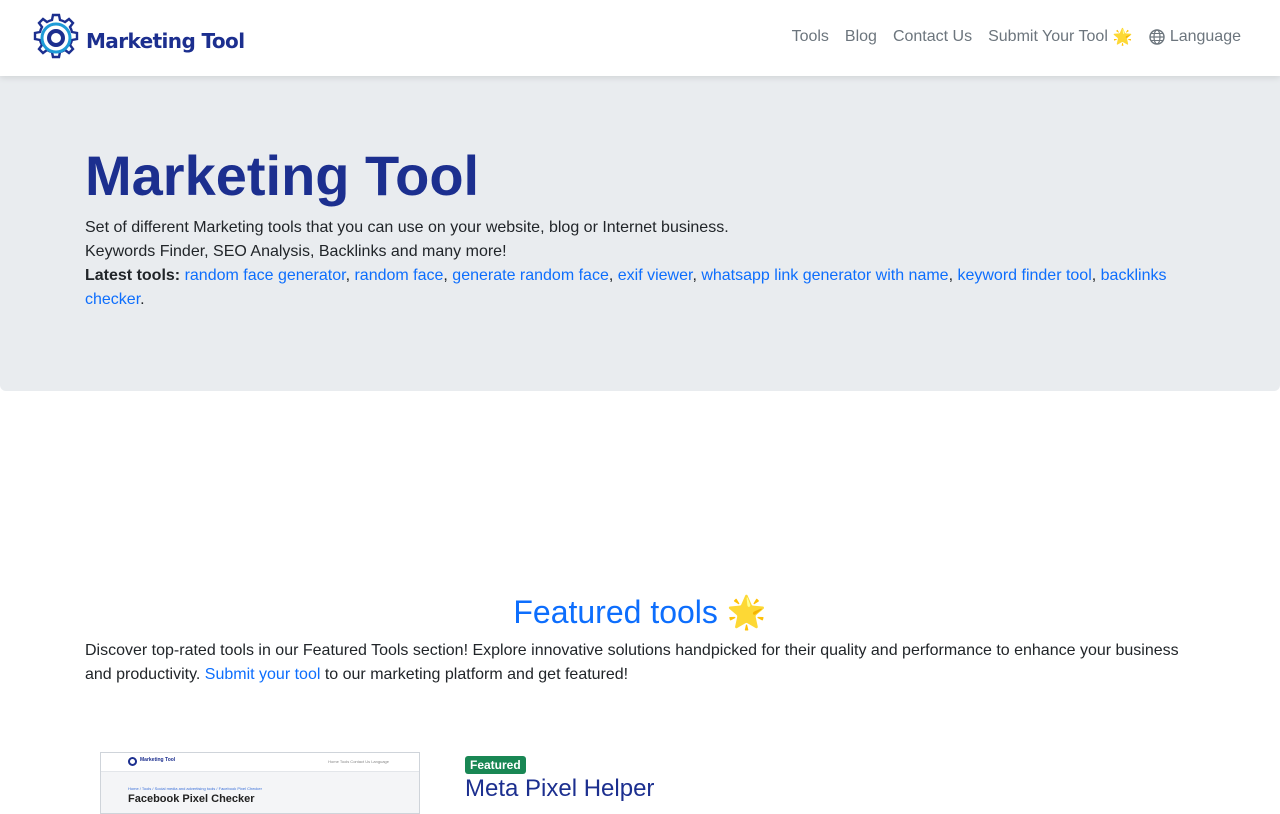  Describe the element at coordinates (282, 175) in the screenshot. I see `page-title: Marketing Tool` at that location.